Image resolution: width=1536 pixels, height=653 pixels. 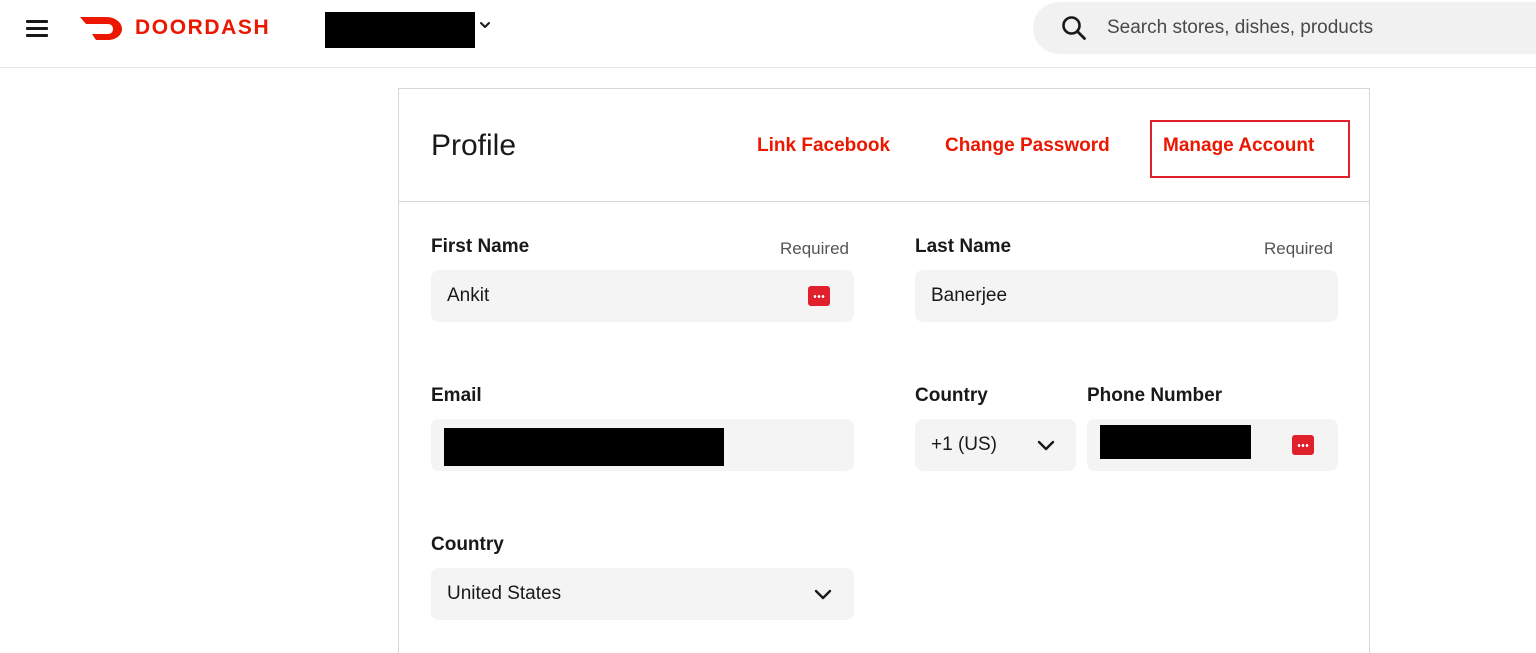 I want to click on country-select: United States, so click(x=642, y=594).